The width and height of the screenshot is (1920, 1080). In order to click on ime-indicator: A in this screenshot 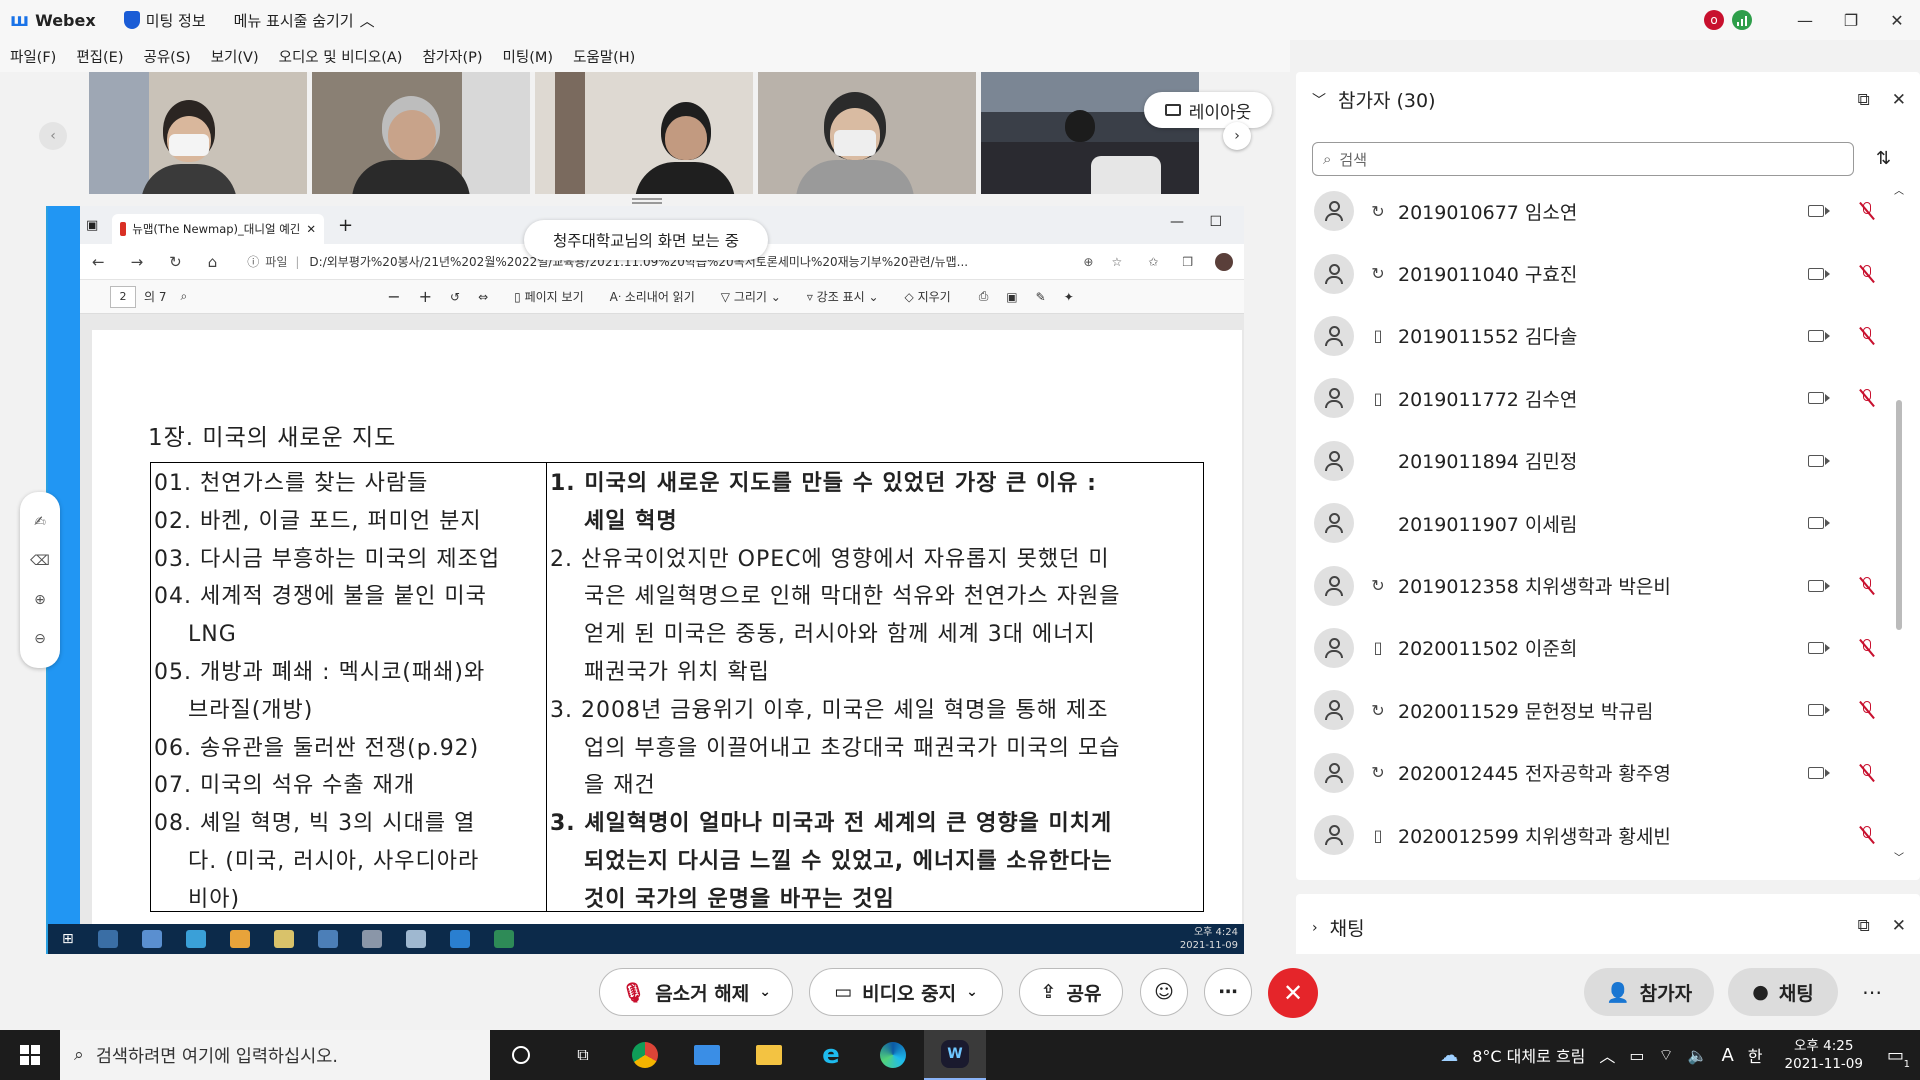, I will do `click(1727, 1055)`.